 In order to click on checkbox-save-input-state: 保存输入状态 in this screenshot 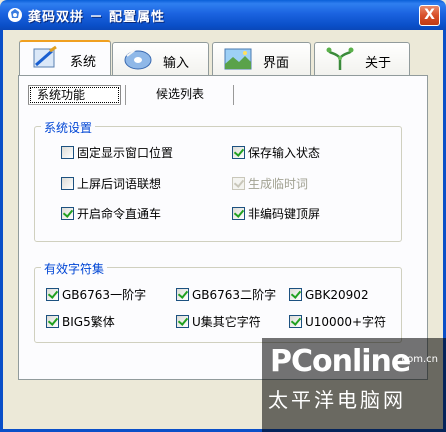, I will do `click(276, 154)`.